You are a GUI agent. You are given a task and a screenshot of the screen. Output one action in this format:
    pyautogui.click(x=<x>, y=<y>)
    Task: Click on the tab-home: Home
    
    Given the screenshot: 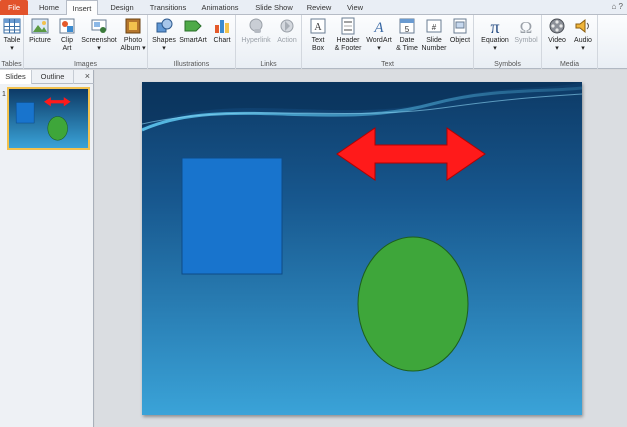 What is the action you would take?
    pyautogui.click(x=49, y=7)
    